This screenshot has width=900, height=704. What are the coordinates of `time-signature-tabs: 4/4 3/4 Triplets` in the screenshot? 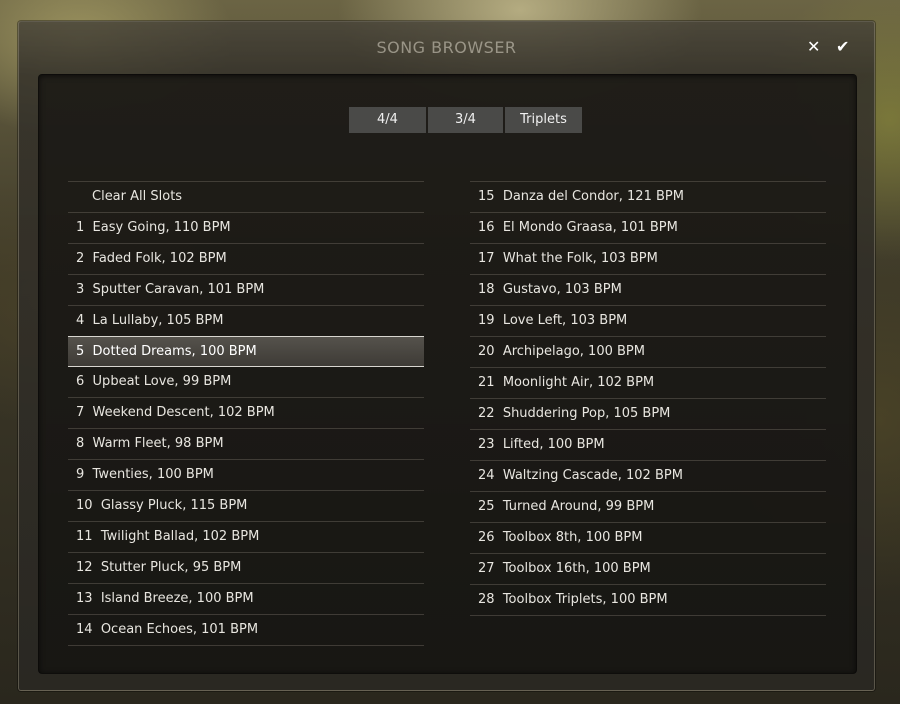 It's located at (465, 120).